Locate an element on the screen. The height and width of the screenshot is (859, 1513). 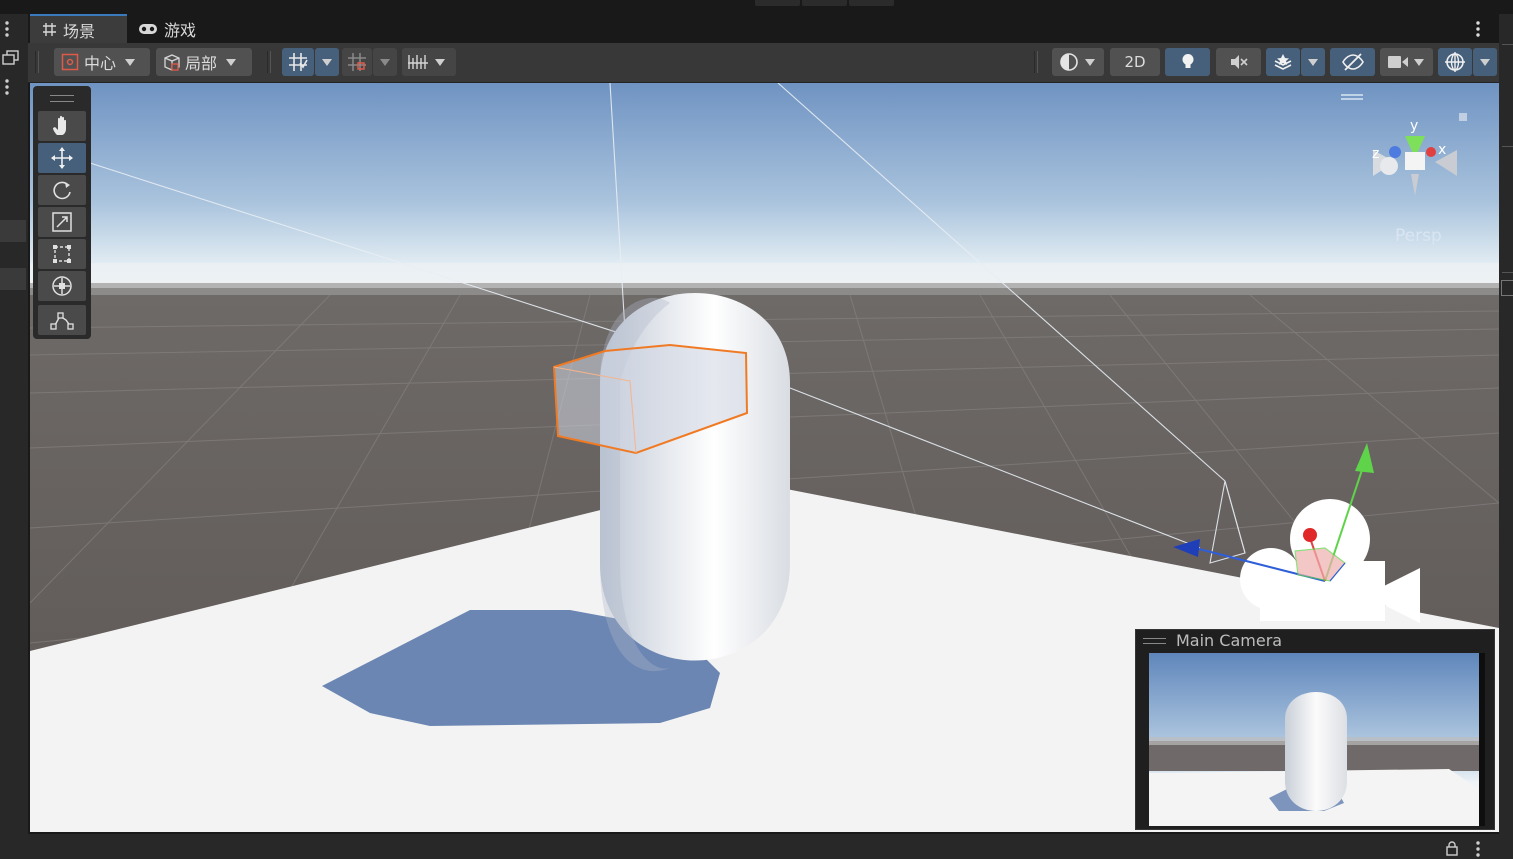
scene-toolbar: 中心 局部 2D is located at coordinates (763, 63).